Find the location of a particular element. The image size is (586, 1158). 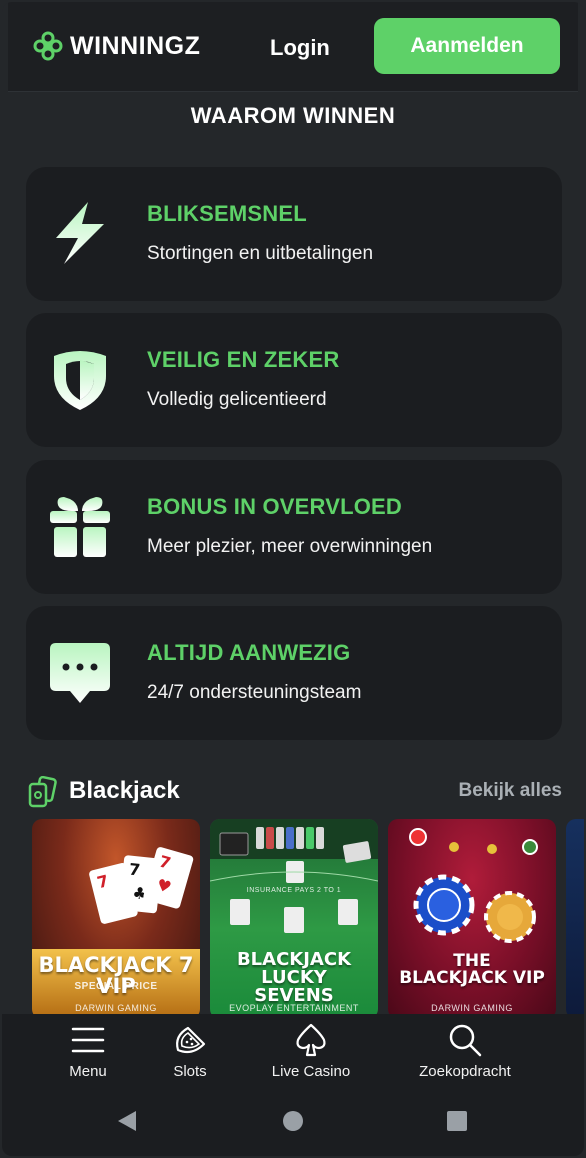

game-card: THE BLACKJACK VIP DARWIN GAMING is located at coordinates (472, 919).